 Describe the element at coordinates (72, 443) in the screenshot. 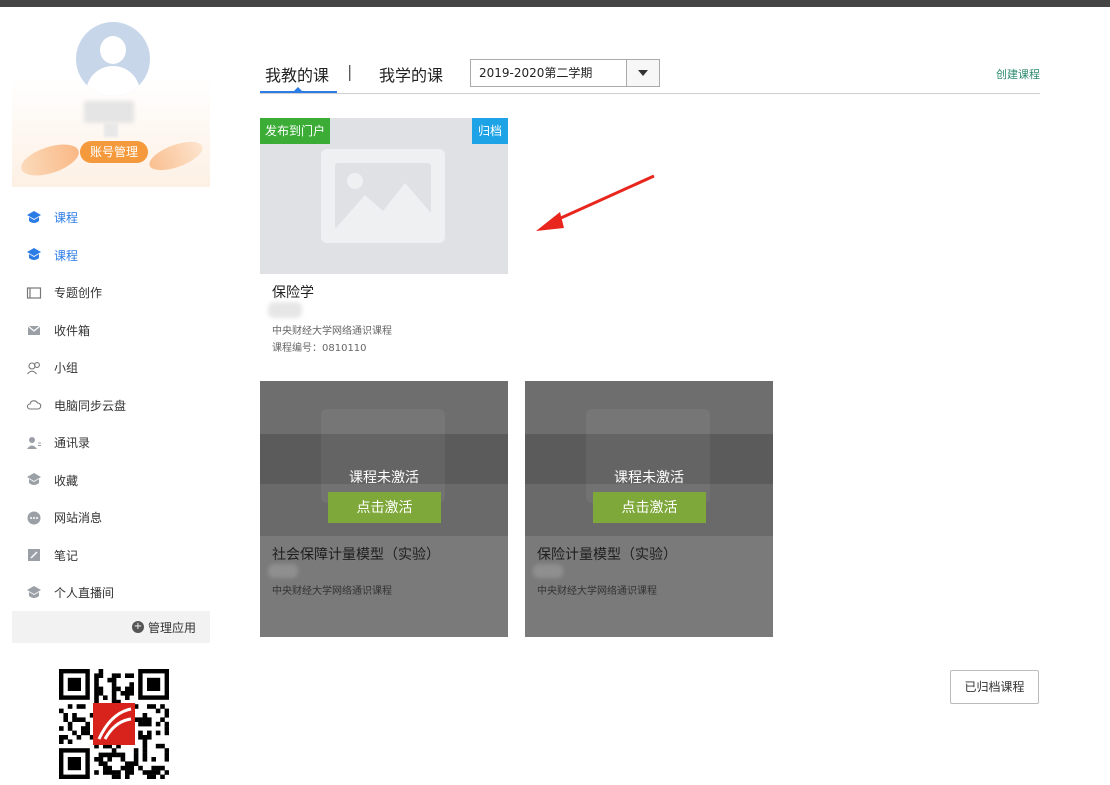

I see `sidebar-item-label: 通讯录` at that location.